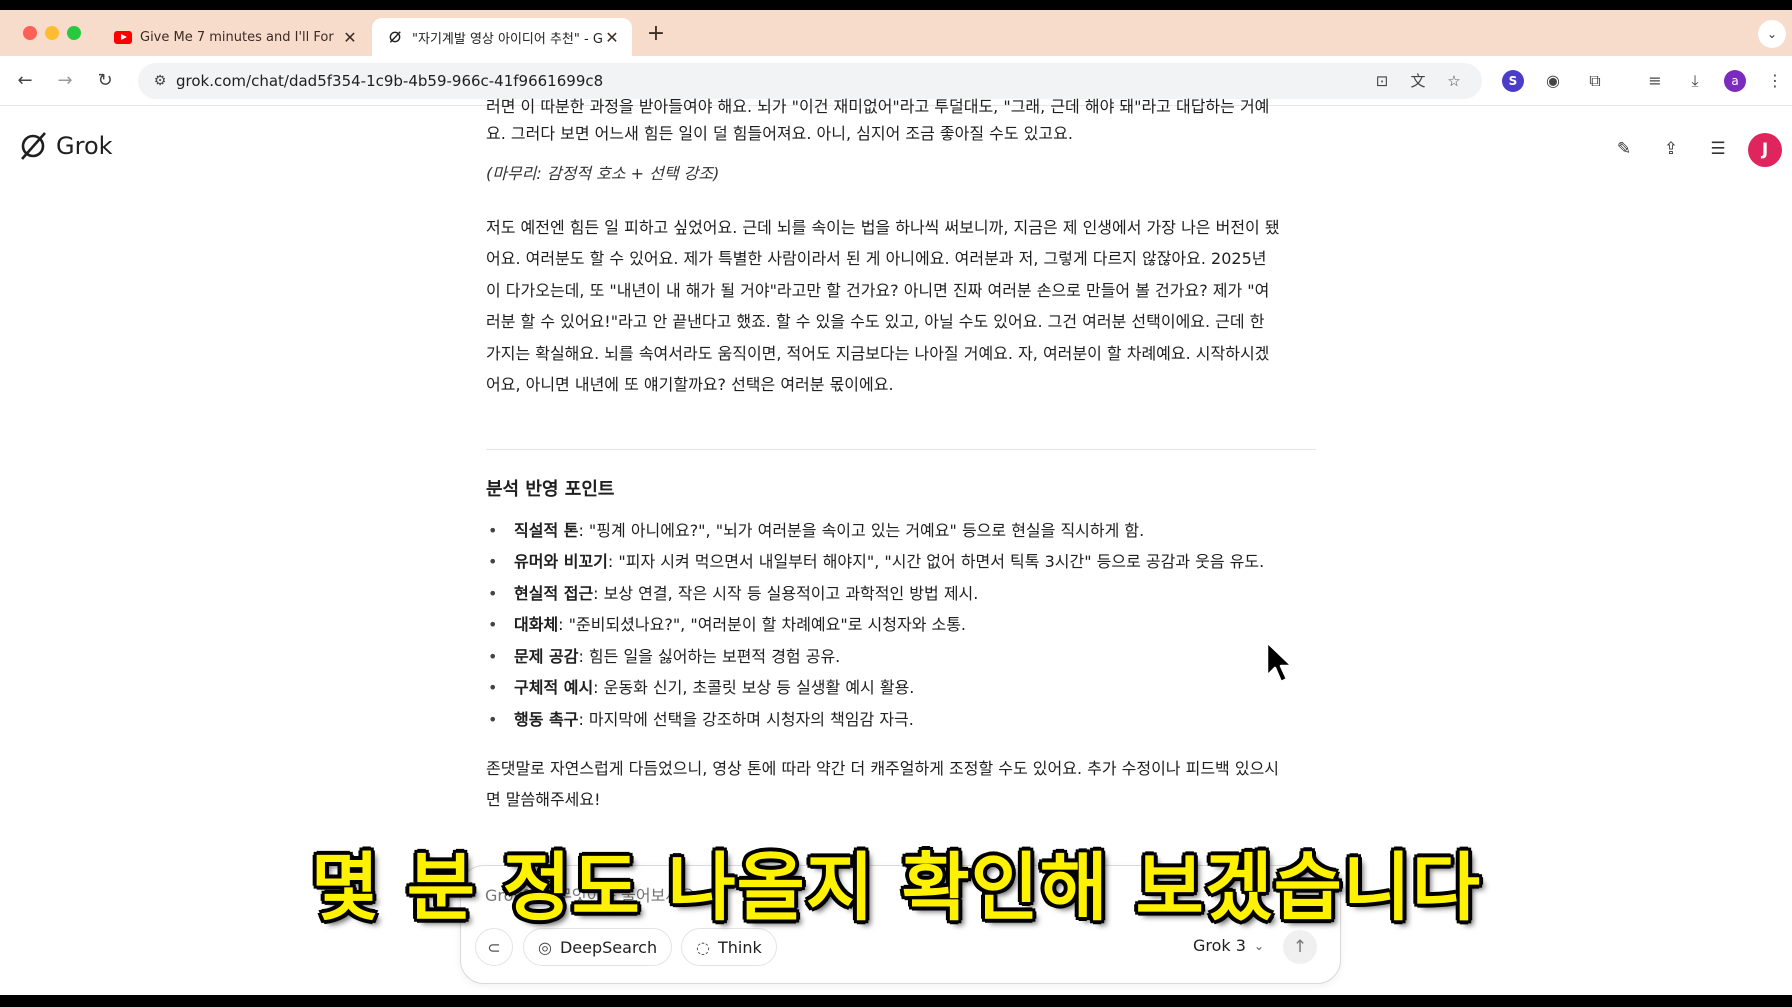  Describe the element at coordinates (543, 799) in the screenshot. I see `message-text: 면 말씀해주세요!` at that location.